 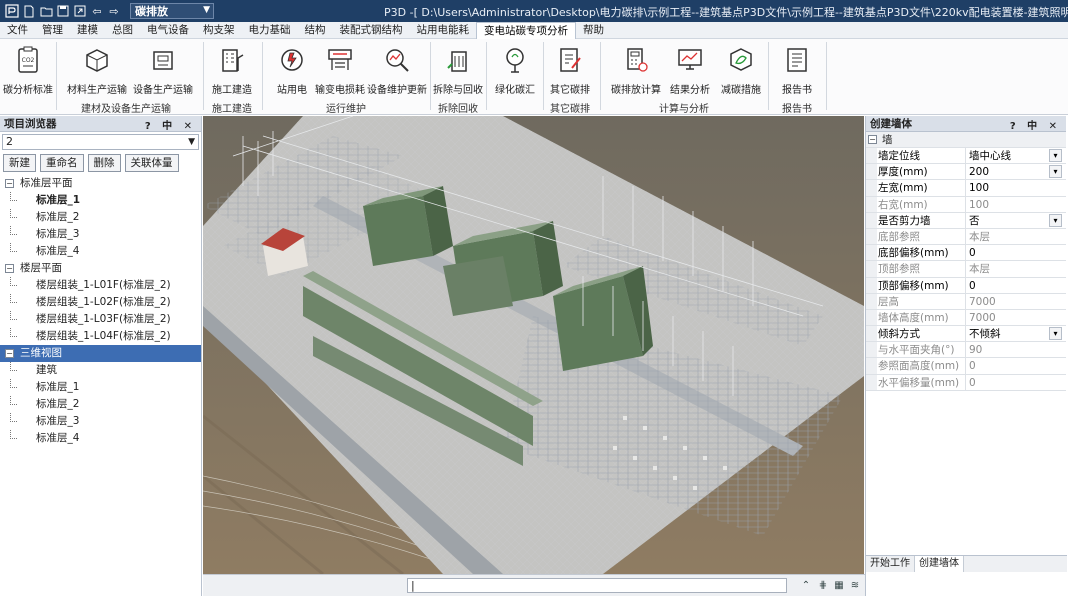 I want to click on new-file-icon, so click(x=29, y=11).